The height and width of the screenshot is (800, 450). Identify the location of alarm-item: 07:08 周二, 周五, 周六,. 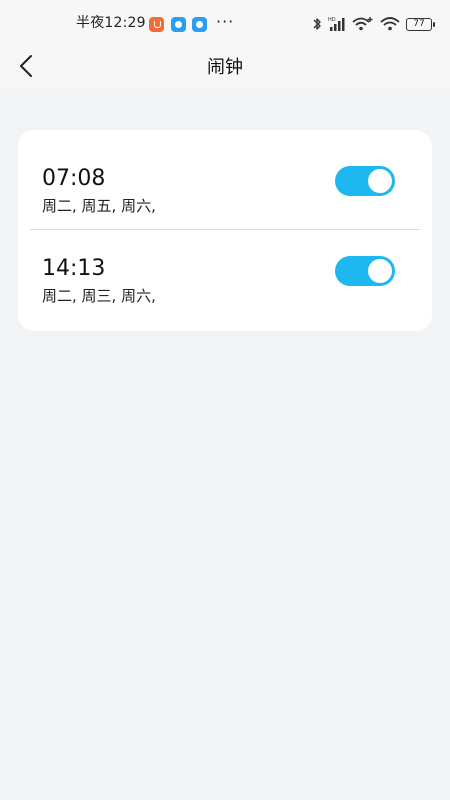
(225, 185).